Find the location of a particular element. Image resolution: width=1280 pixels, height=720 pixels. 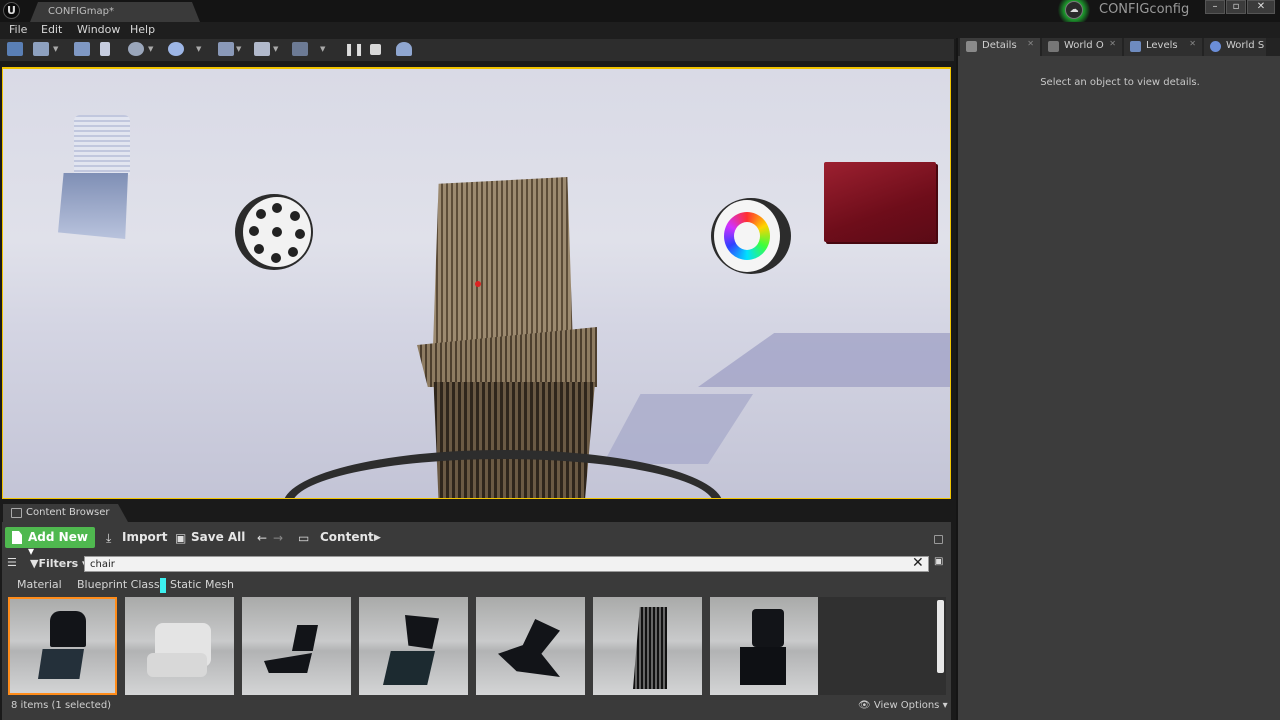

clear-search-icon: ✕ is located at coordinates (918, 563).